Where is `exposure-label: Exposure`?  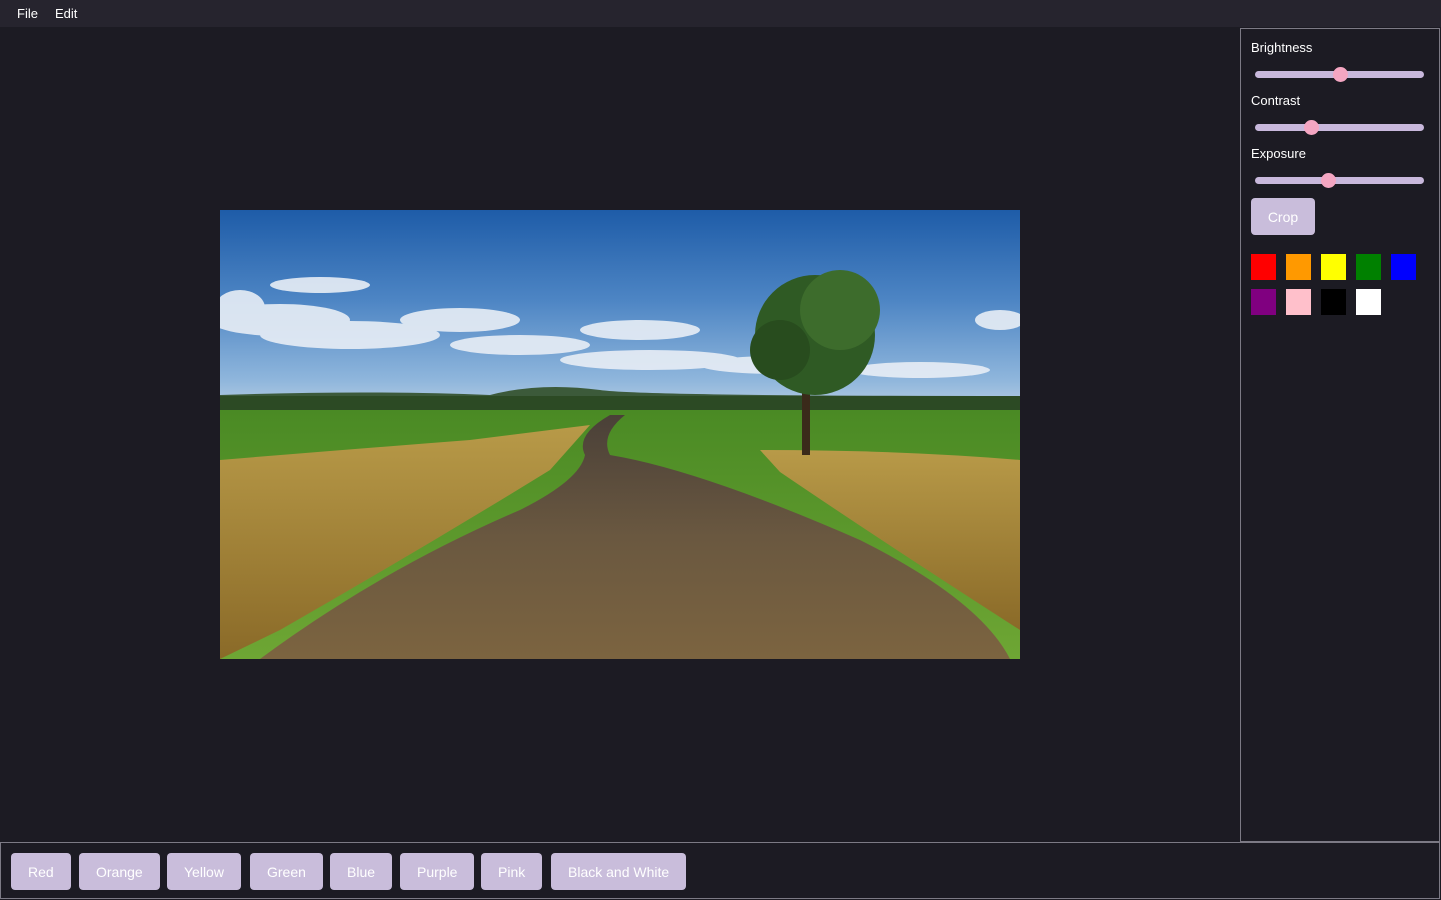 exposure-label: Exposure is located at coordinates (1278, 153).